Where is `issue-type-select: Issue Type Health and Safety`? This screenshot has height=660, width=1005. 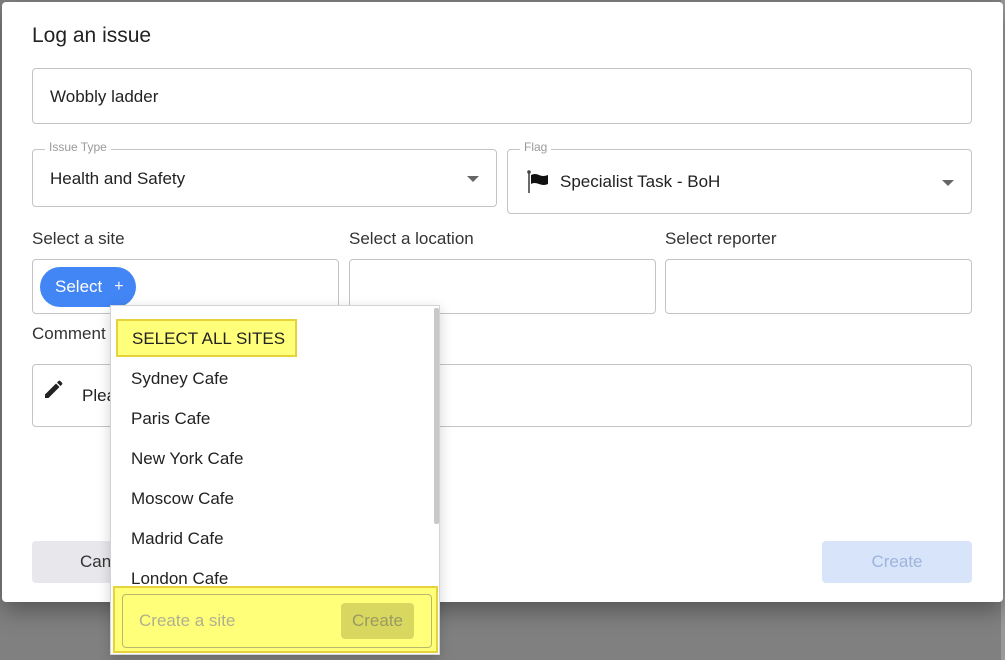 issue-type-select: Issue Type Health and Safety is located at coordinates (264, 173).